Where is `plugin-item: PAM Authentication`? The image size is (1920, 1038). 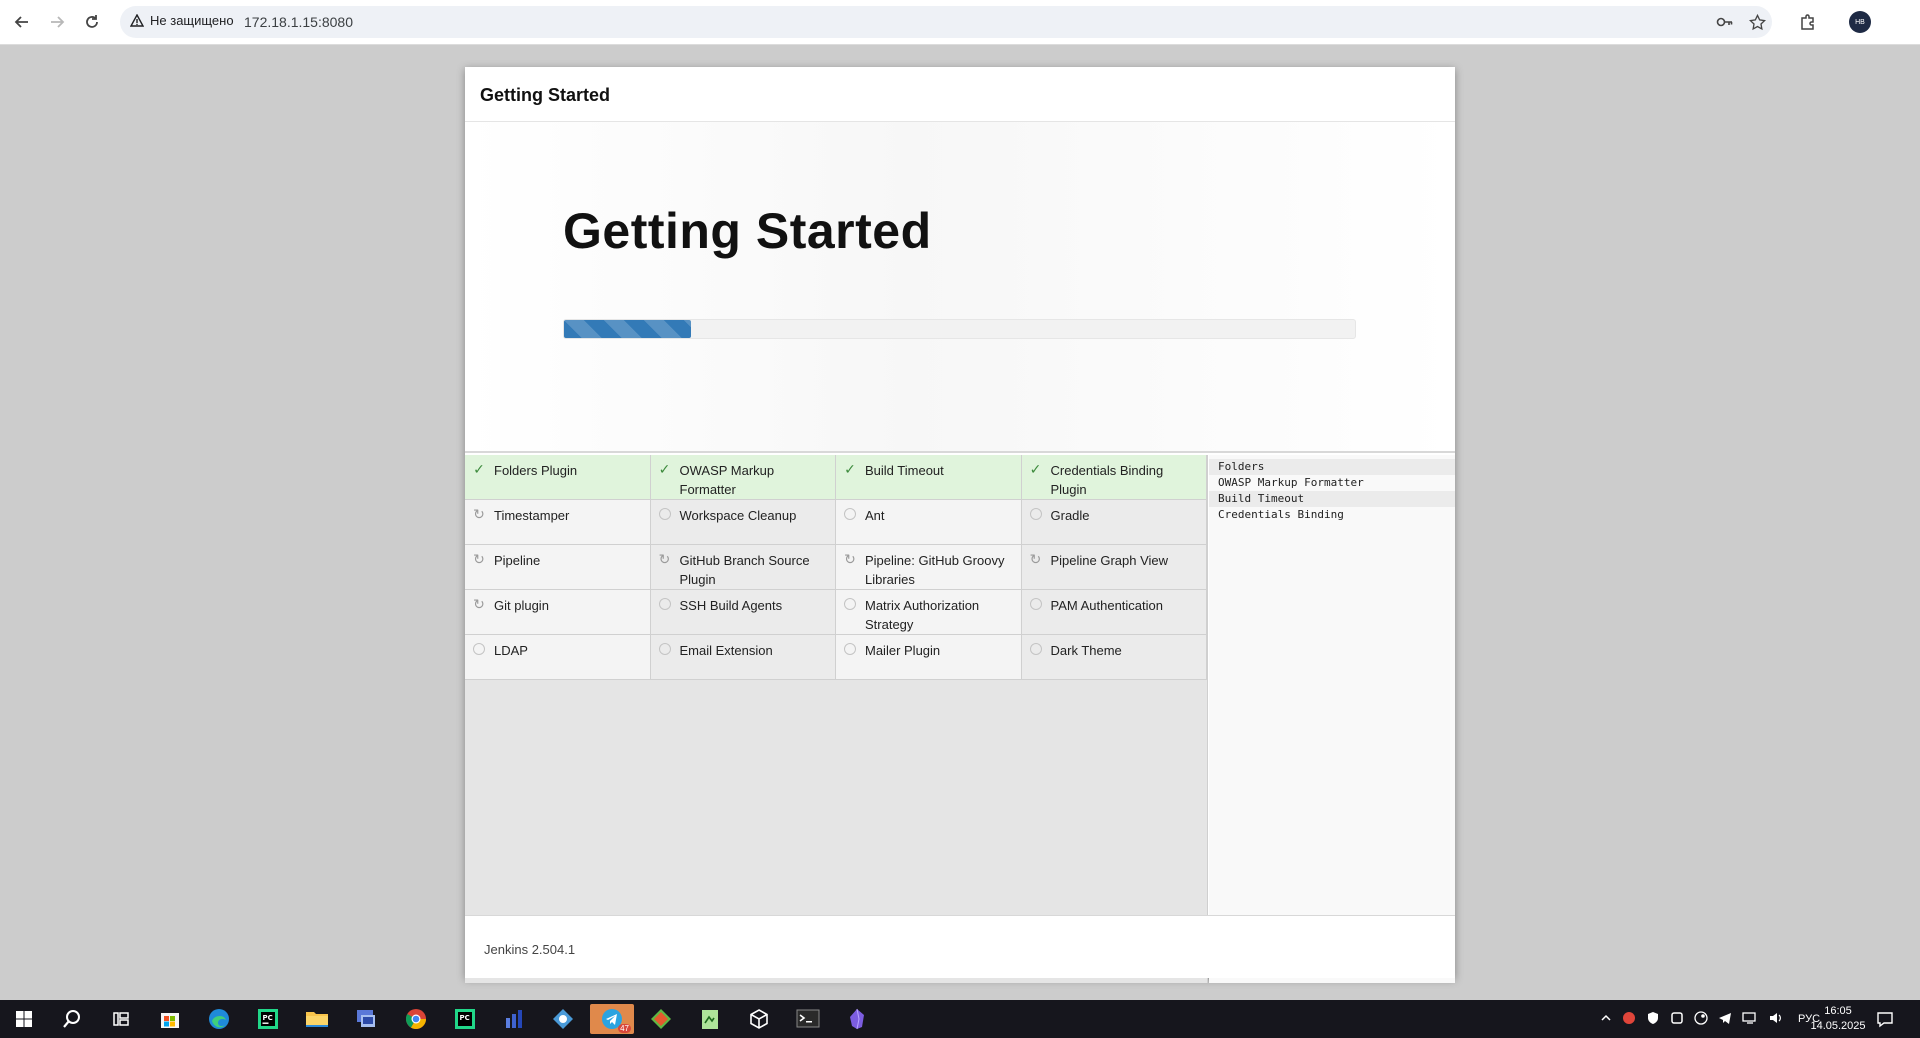
plugin-item: PAM Authentication is located at coordinates (1114, 612).